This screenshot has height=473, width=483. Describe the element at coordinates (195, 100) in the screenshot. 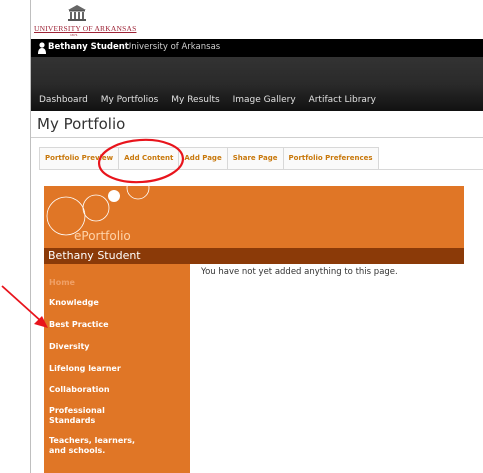

I see `nav-item-my-results: My Results` at that location.